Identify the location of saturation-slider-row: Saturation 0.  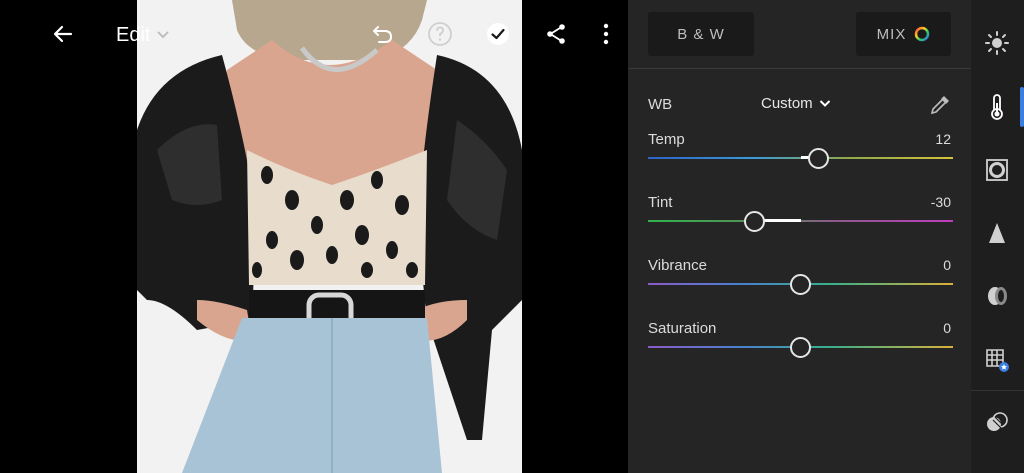
(800, 345).